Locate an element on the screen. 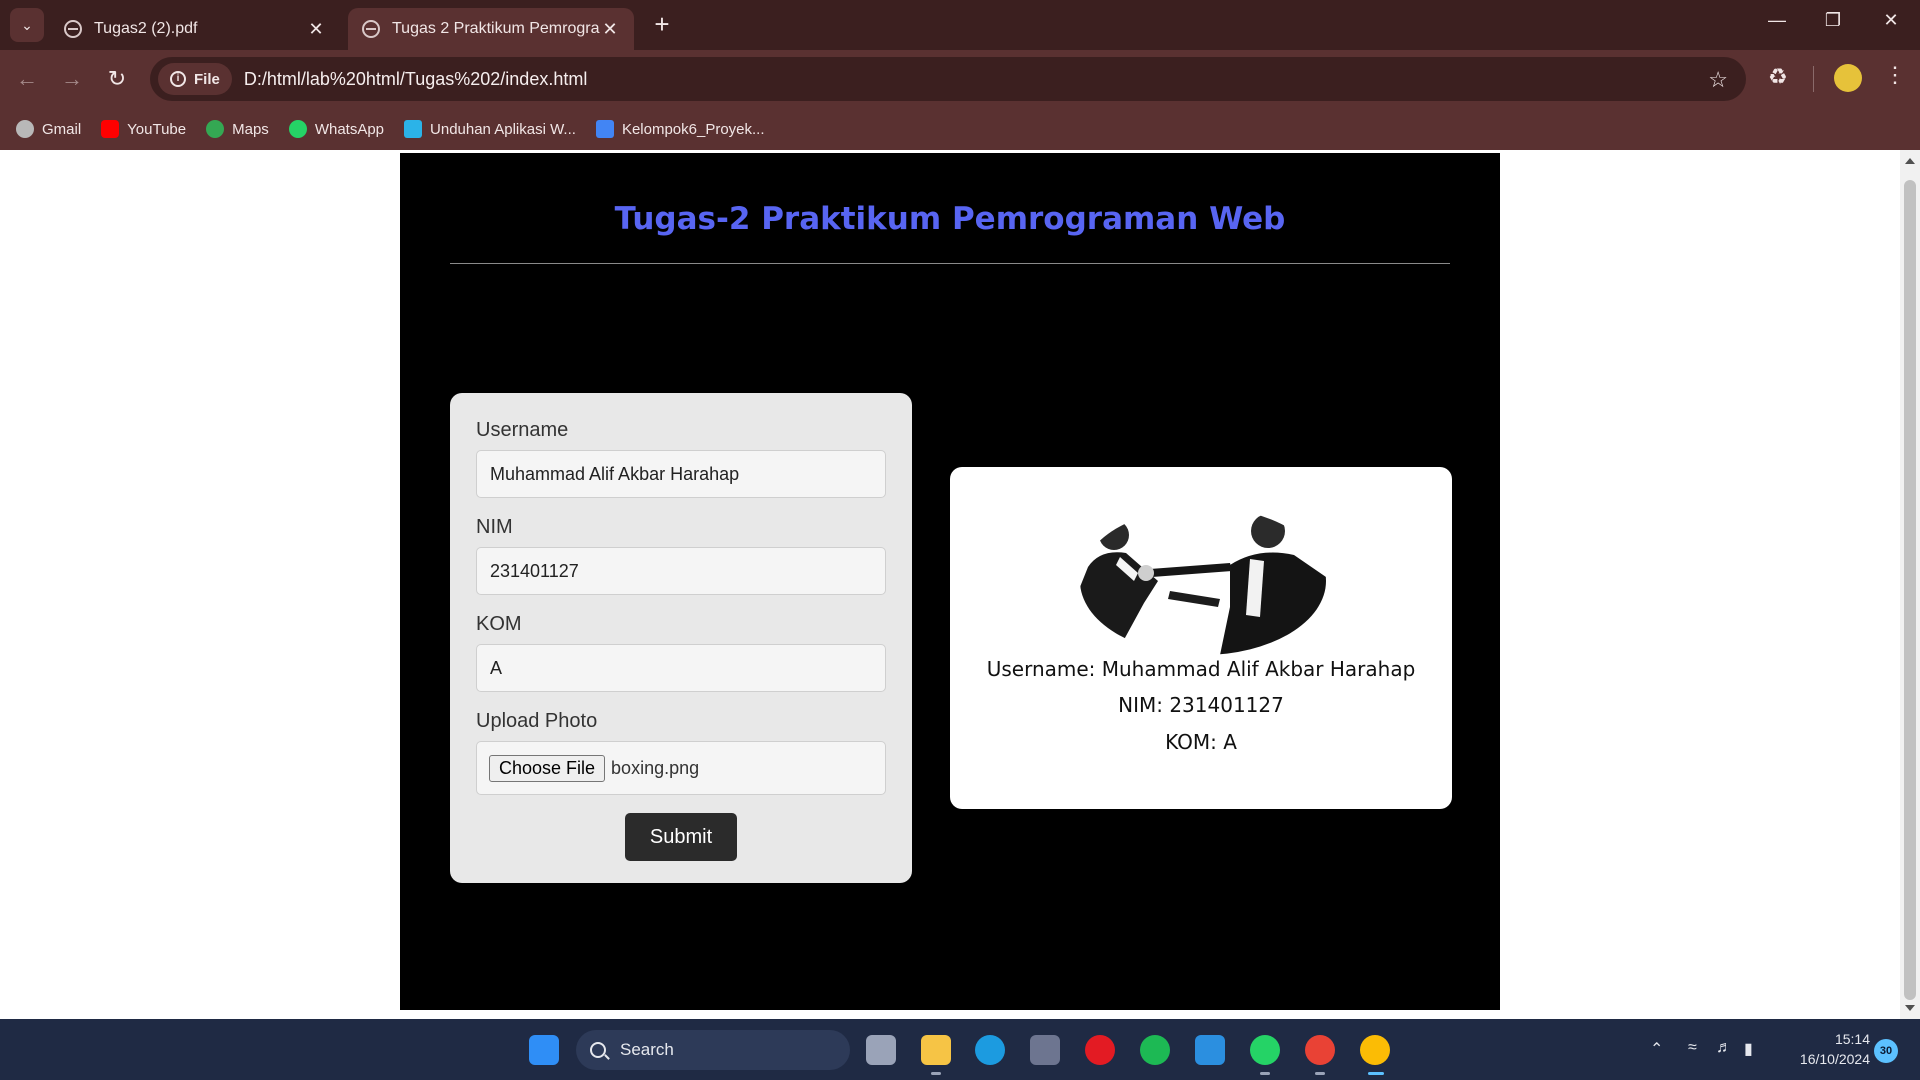 The image size is (1920, 1080). volume-icon: ♬ is located at coordinates (1724, 1048).